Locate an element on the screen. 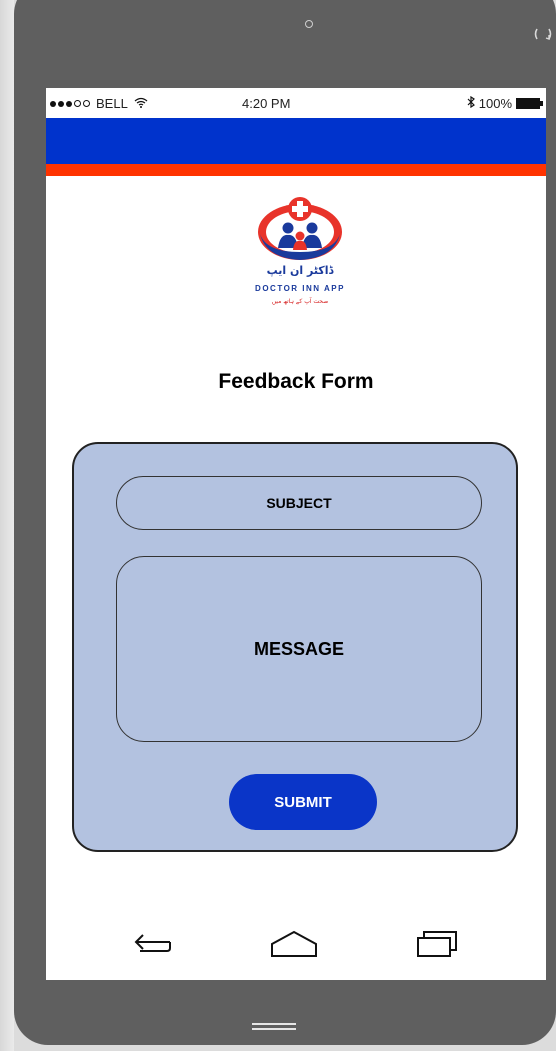 The height and width of the screenshot is (1051, 556). home-indicator-icon is located at coordinates (274, 1028).